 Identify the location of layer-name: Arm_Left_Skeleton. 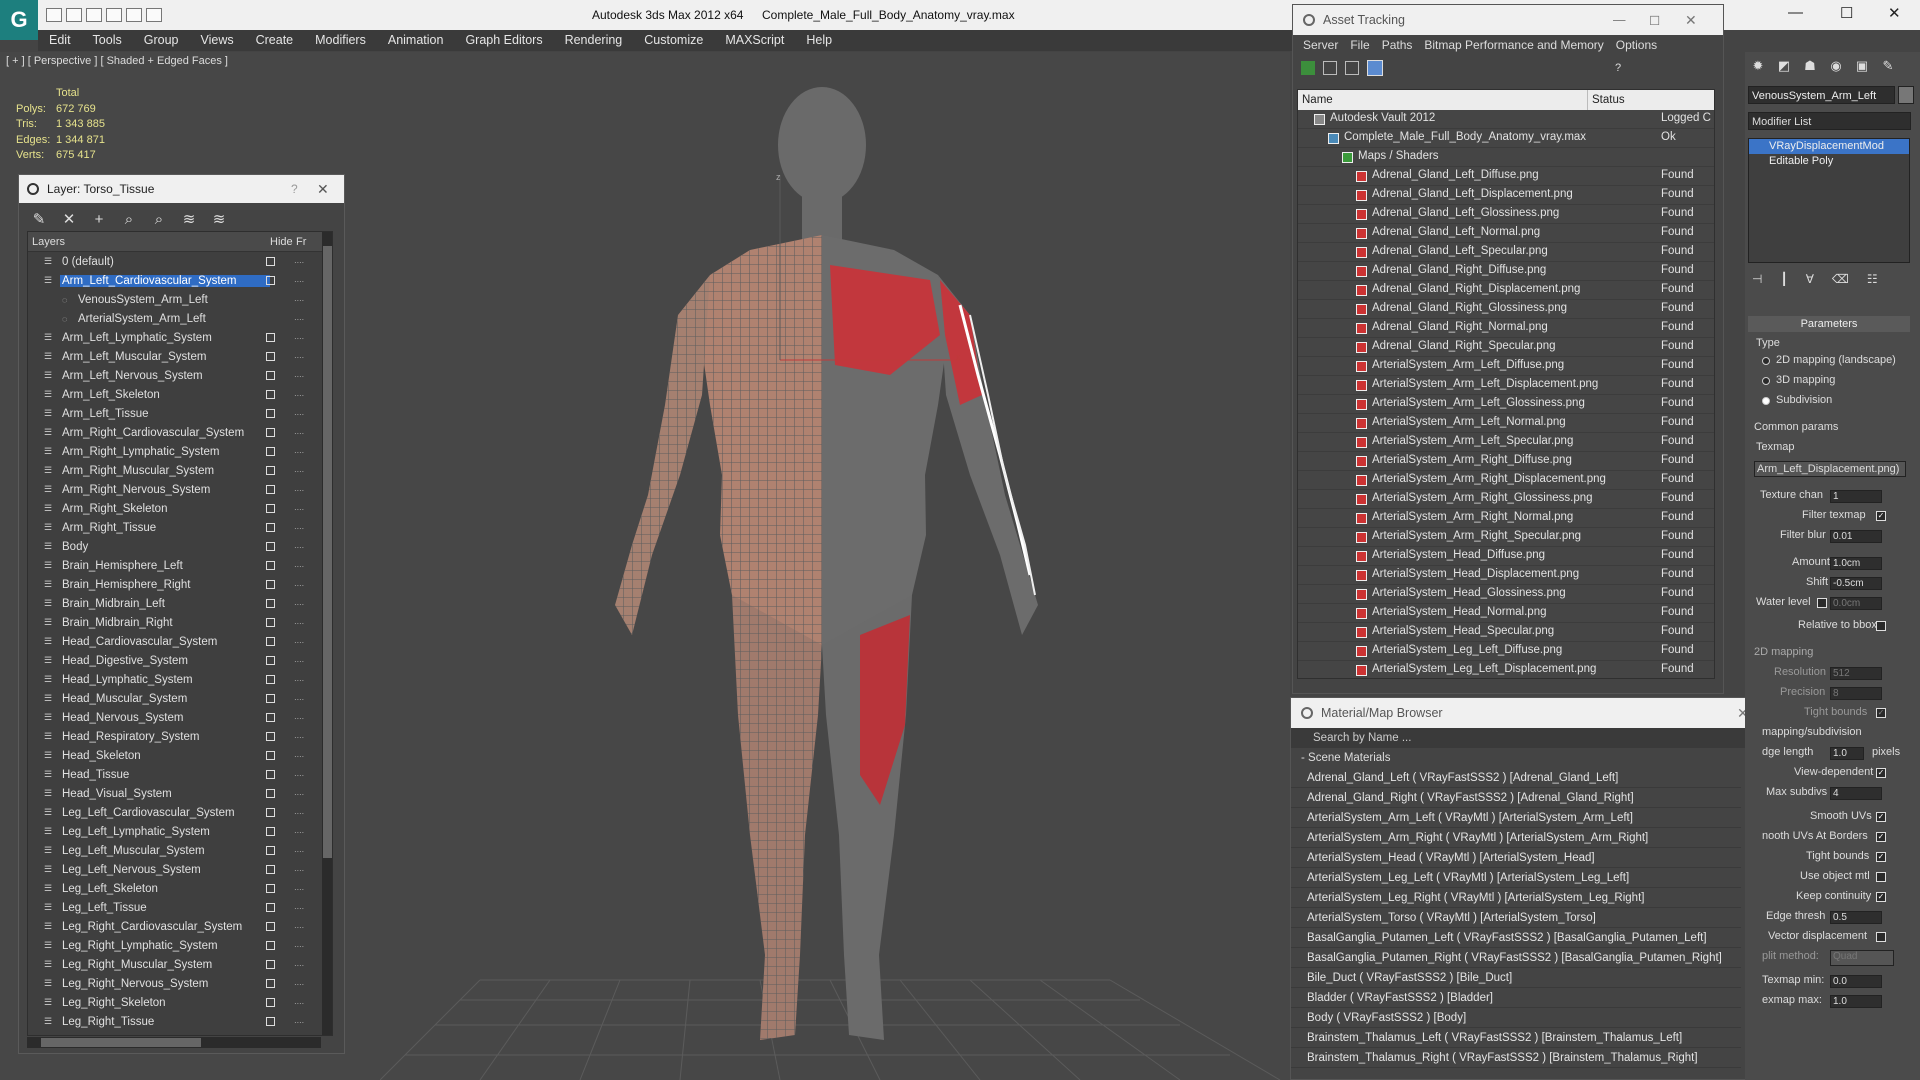
(165, 395).